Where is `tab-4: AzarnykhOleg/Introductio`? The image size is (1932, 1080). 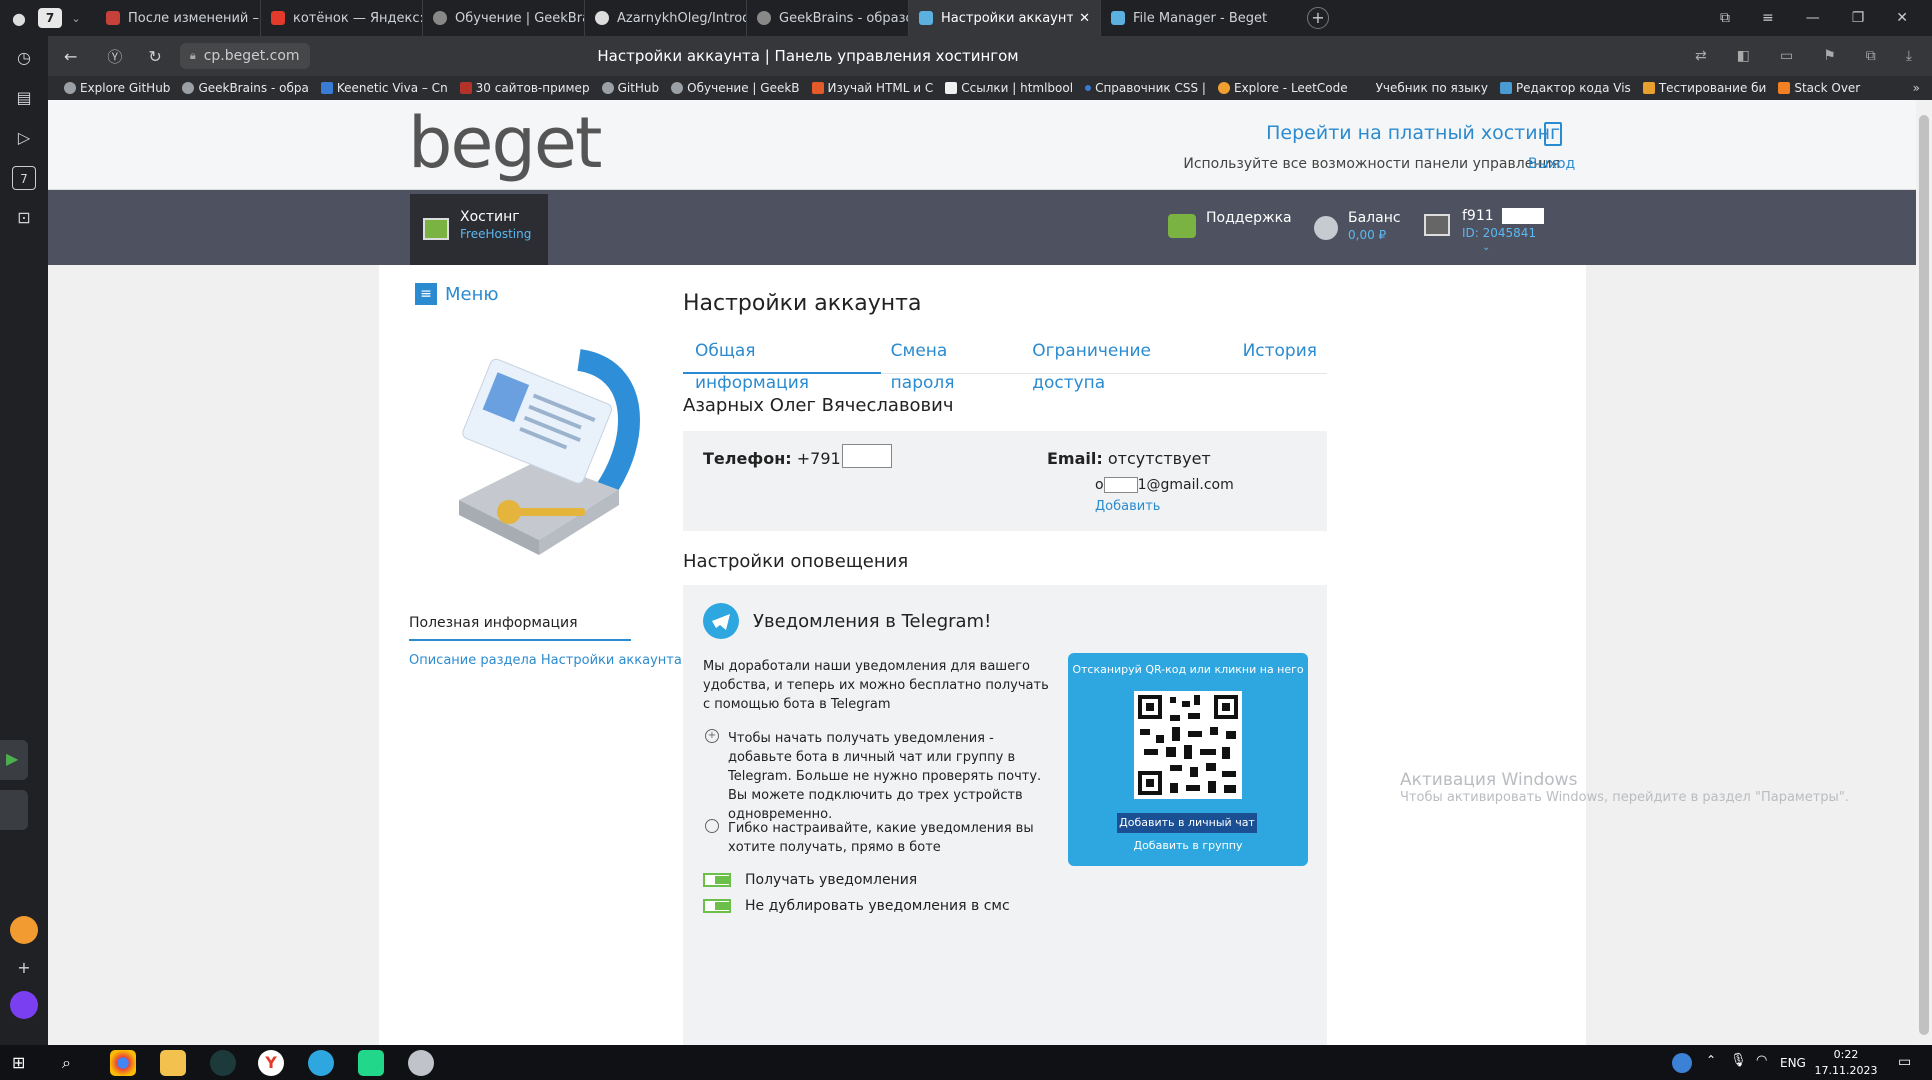
tab-4: AzarnykhOleg/Introductio is located at coordinates (666, 18).